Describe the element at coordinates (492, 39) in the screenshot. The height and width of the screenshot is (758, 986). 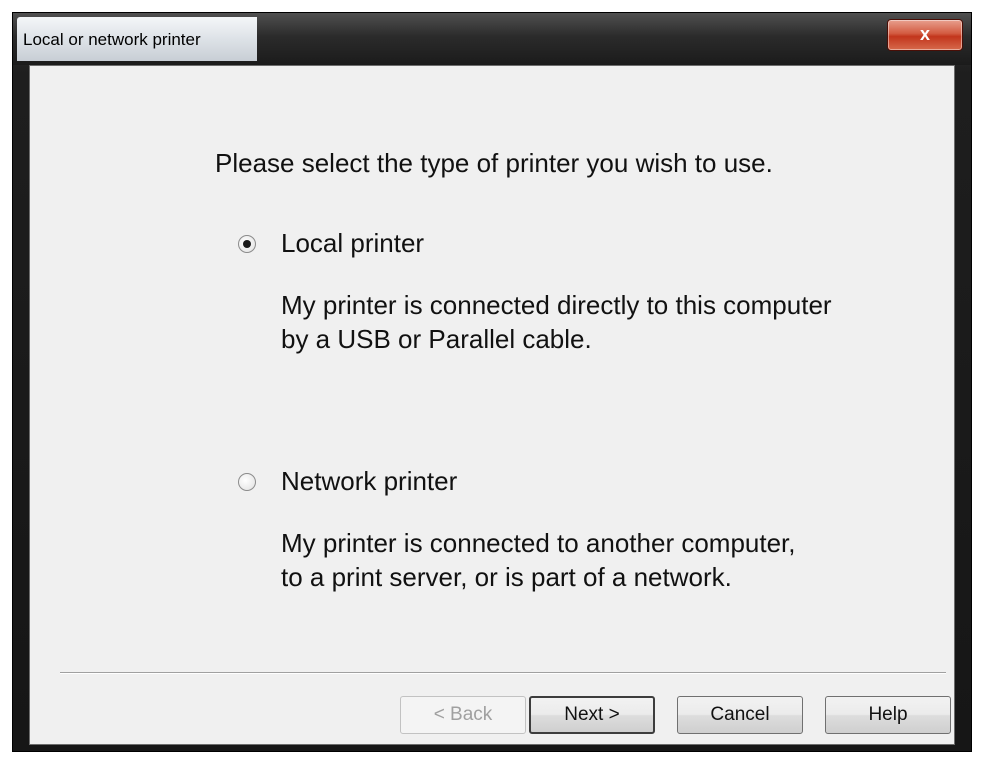
I see `title-bar: Local or network printer x` at that location.